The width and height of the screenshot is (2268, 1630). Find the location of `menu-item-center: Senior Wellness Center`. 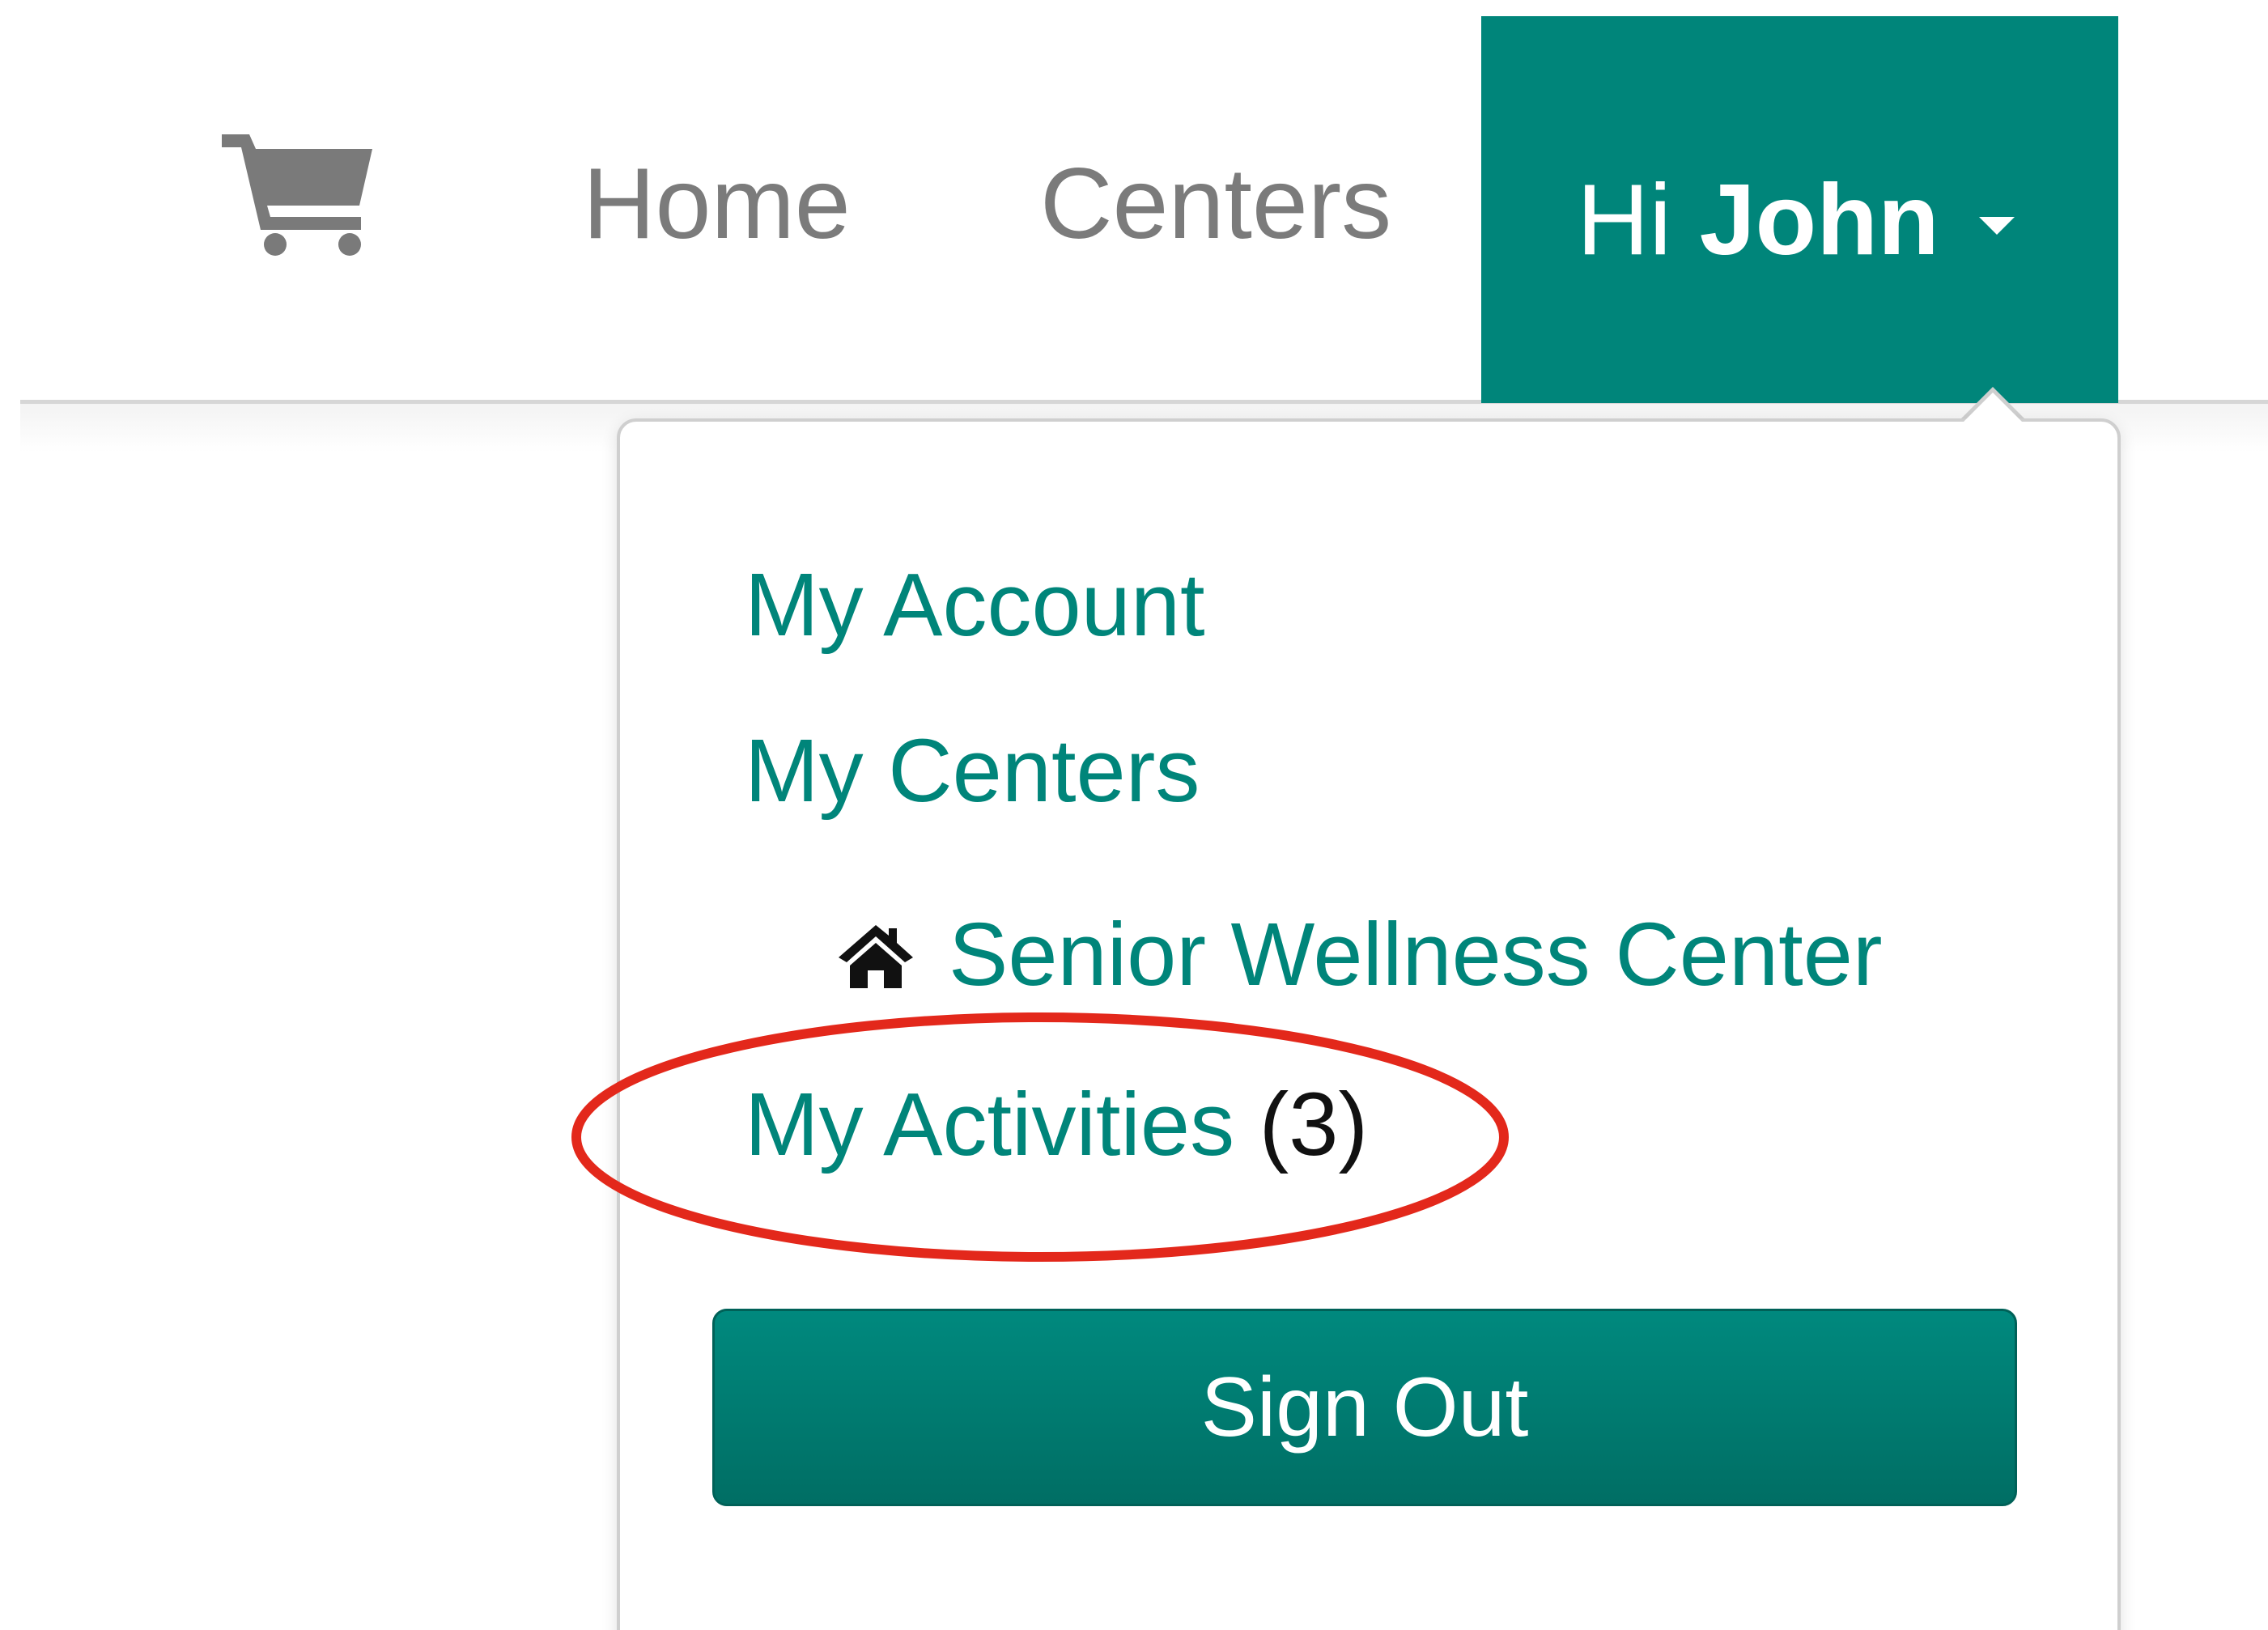

menu-item-center: Senior Wellness Center is located at coordinates (1359, 955).